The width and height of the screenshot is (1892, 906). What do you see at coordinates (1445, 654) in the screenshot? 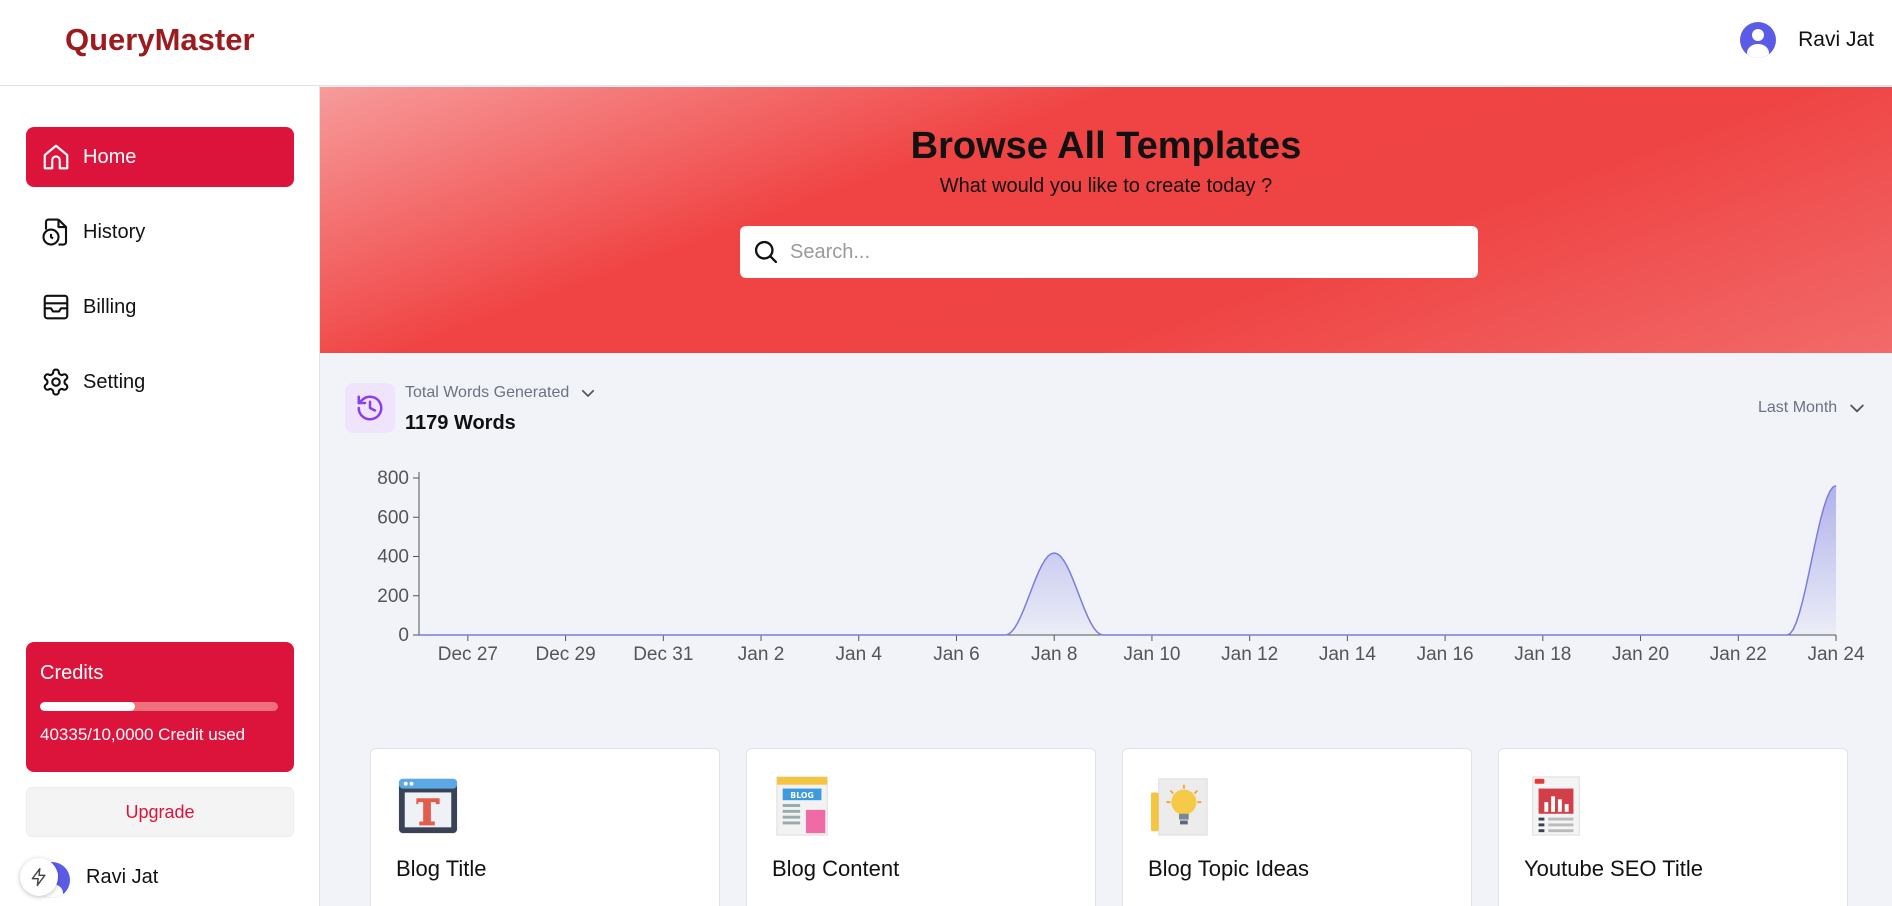
I see `x-tick-label: Jan 16` at bounding box center [1445, 654].